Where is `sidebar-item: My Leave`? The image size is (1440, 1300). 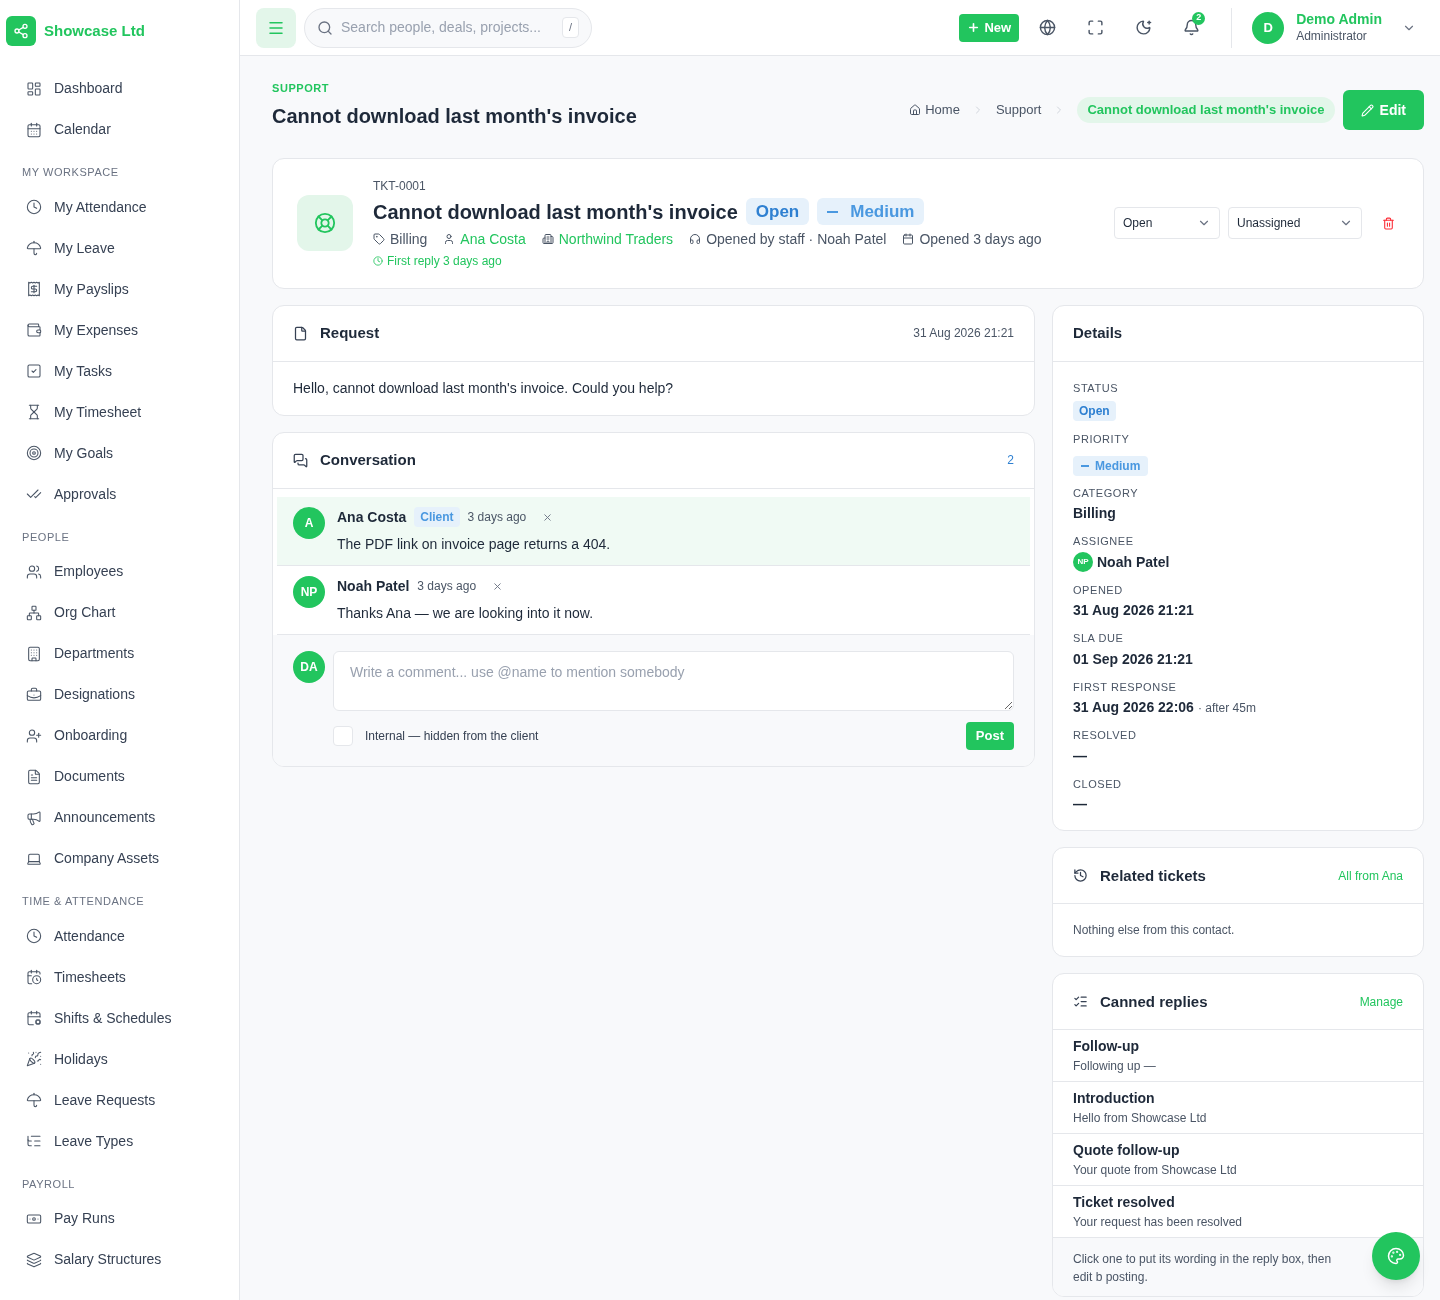 sidebar-item: My Leave is located at coordinates (119, 248).